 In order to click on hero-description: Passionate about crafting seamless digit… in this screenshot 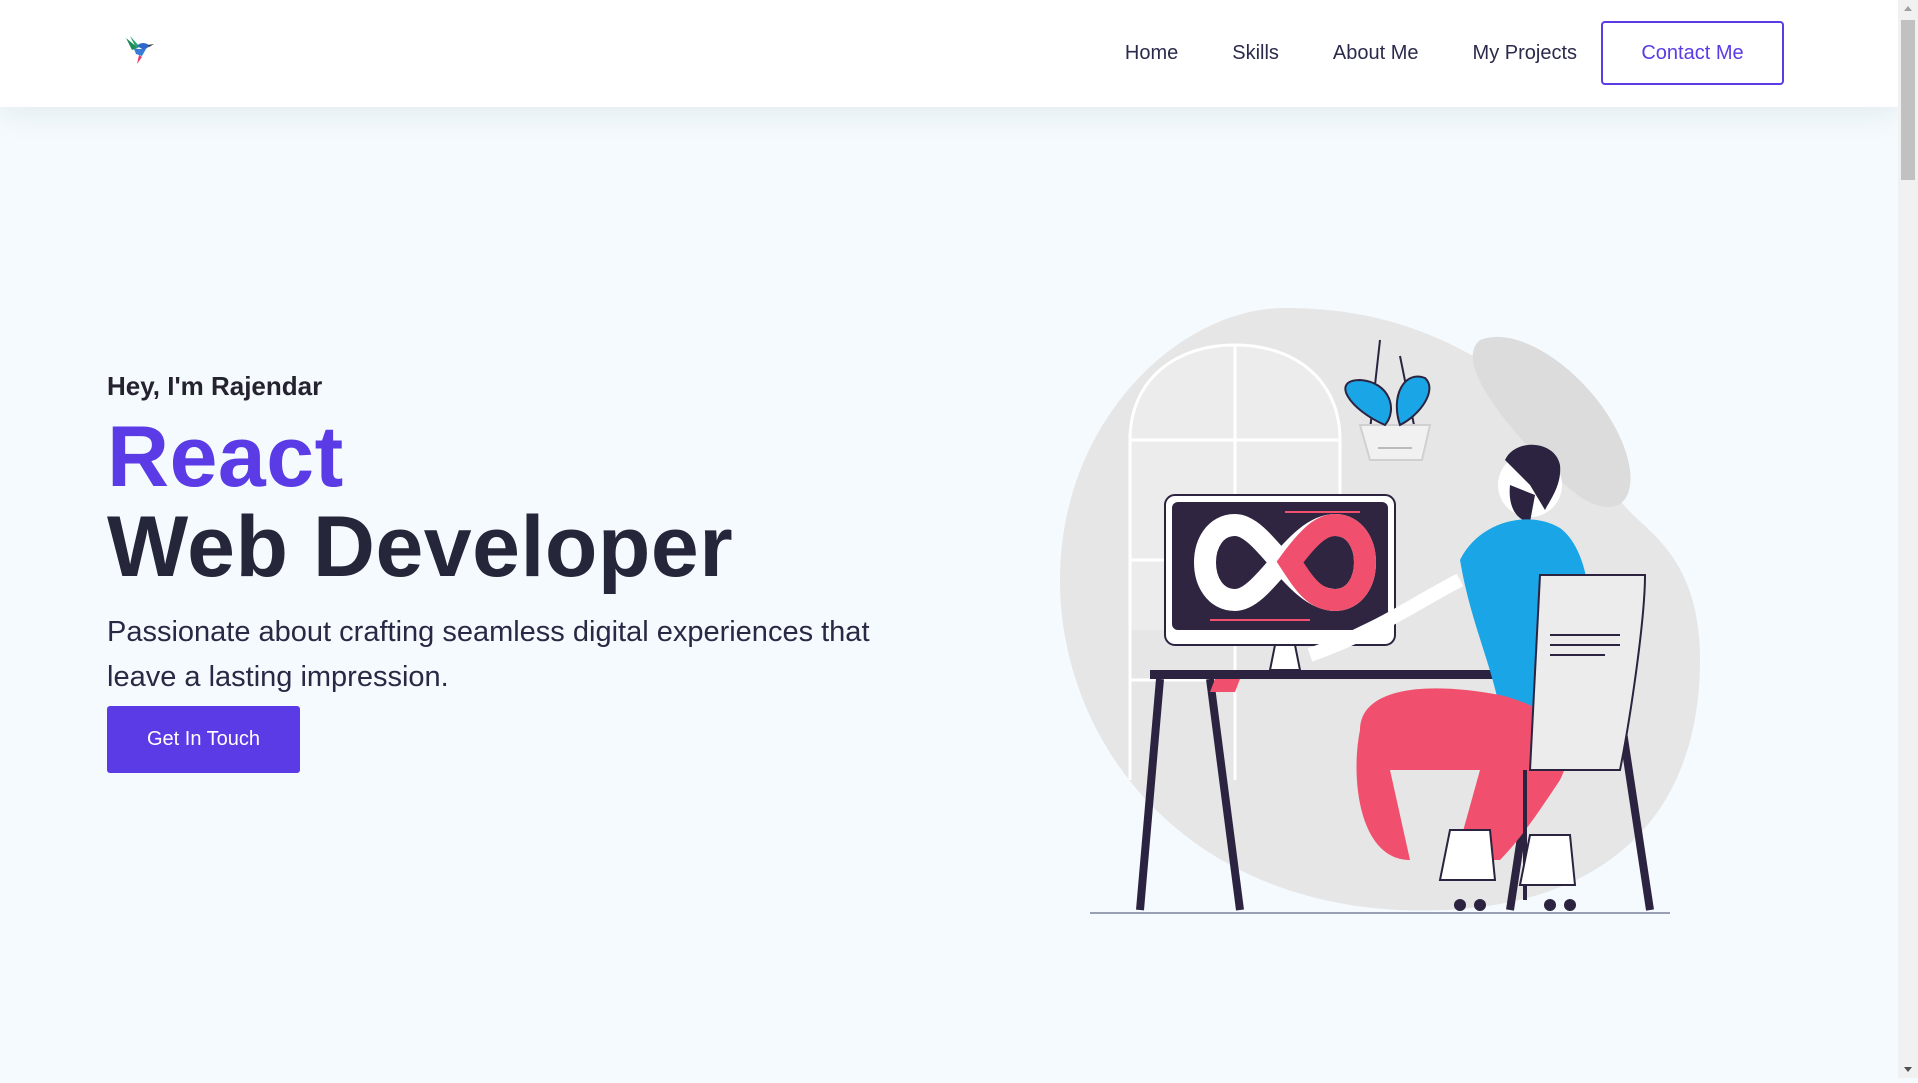, I will do `click(488, 654)`.